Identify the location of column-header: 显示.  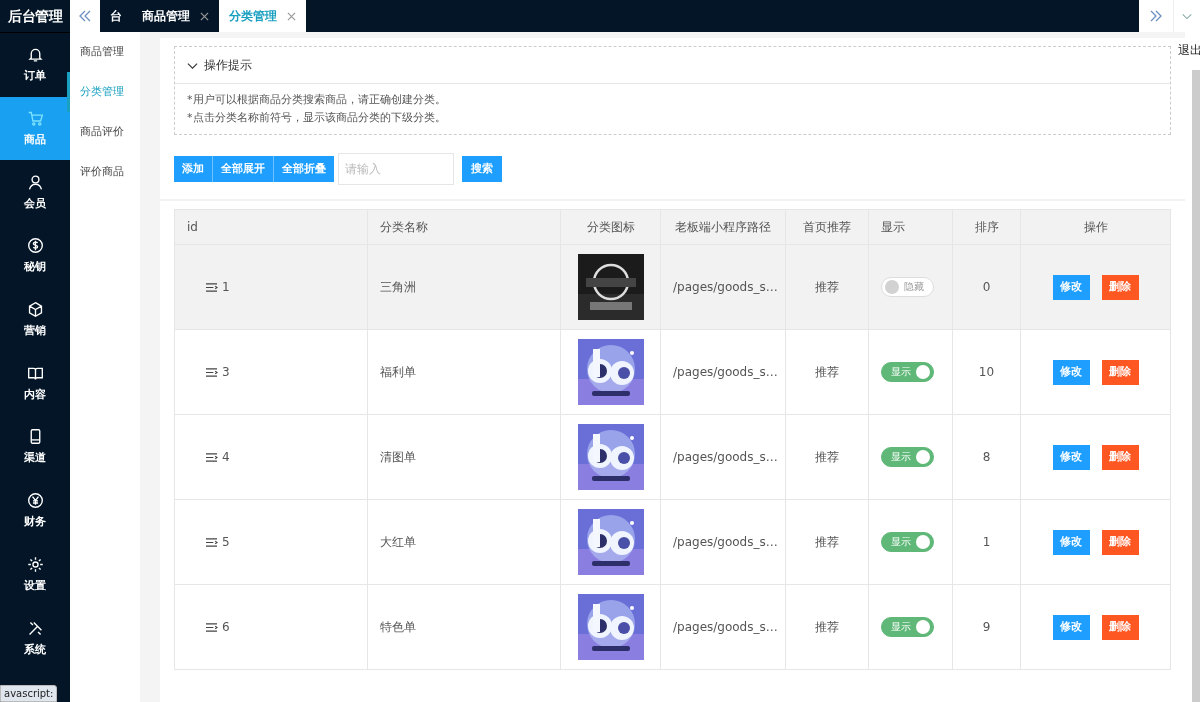
(910, 227).